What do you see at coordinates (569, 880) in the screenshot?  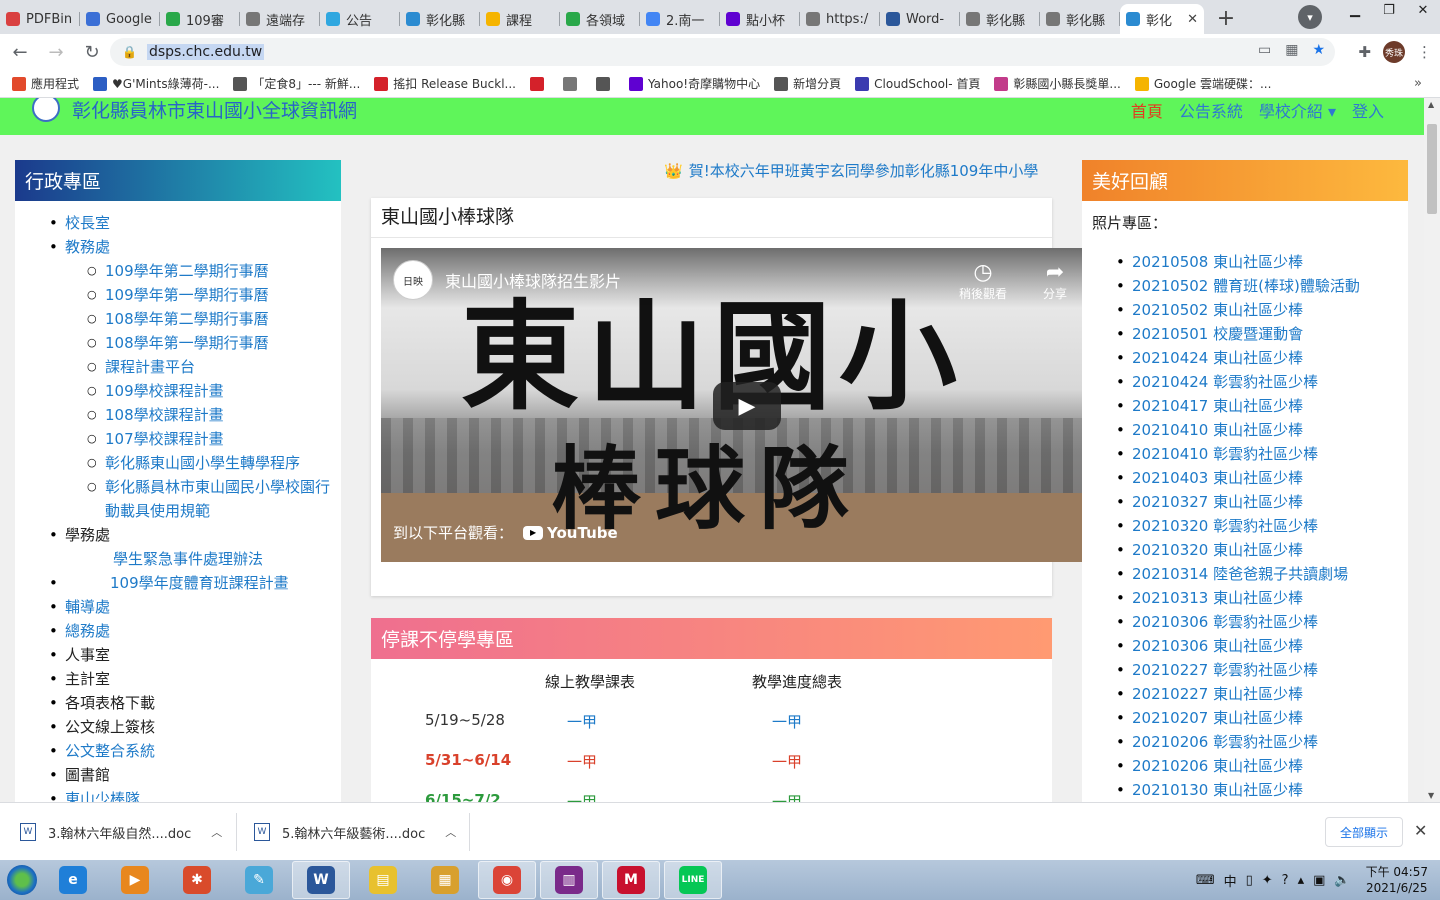 I see `taskbar-winrar-icon: ▥` at bounding box center [569, 880].